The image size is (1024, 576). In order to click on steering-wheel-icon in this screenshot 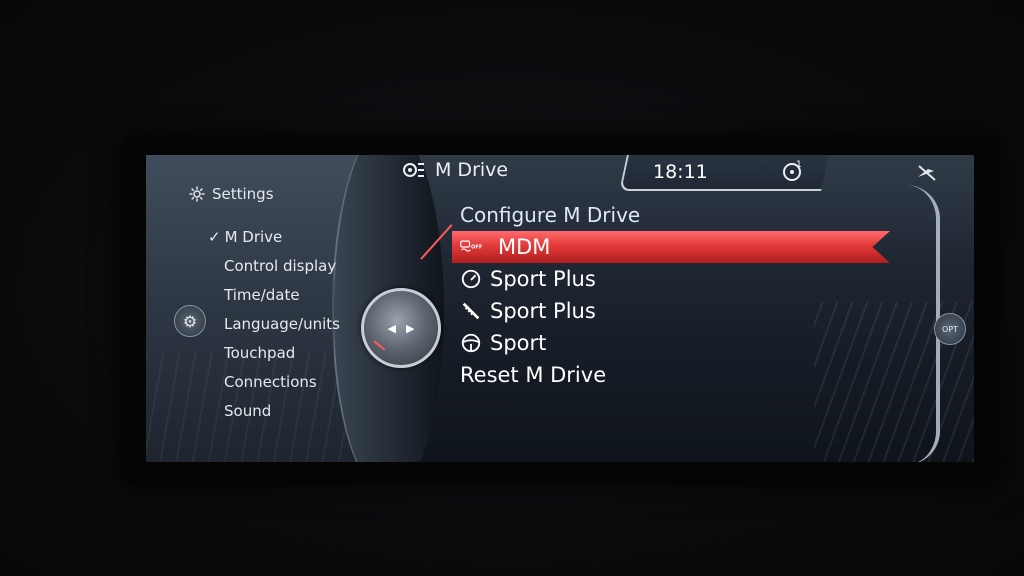, I will do `click(471, 343)`.